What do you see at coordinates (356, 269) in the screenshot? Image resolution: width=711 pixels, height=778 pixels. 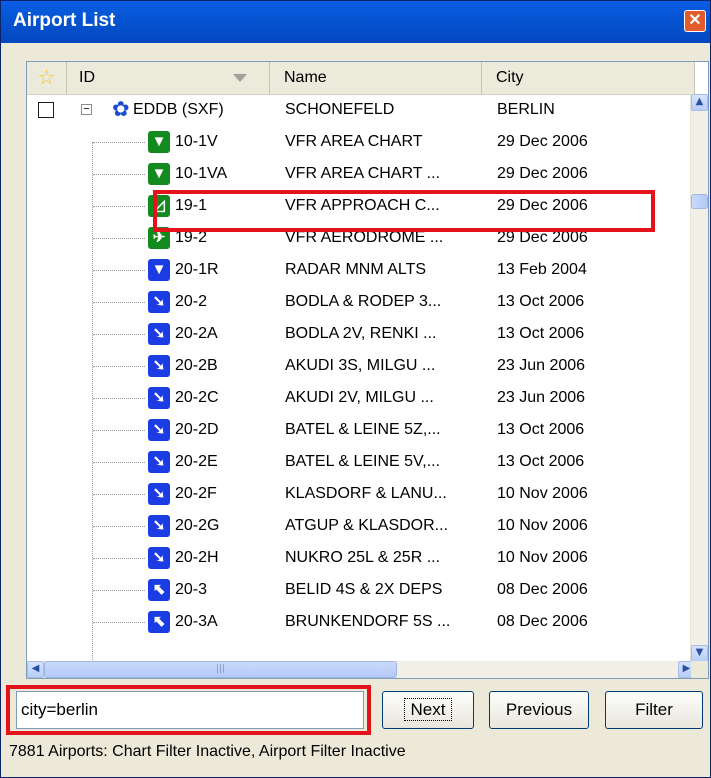 I see `chart-name: RADAR MNM ALTS` at bounding box center [356, 269].